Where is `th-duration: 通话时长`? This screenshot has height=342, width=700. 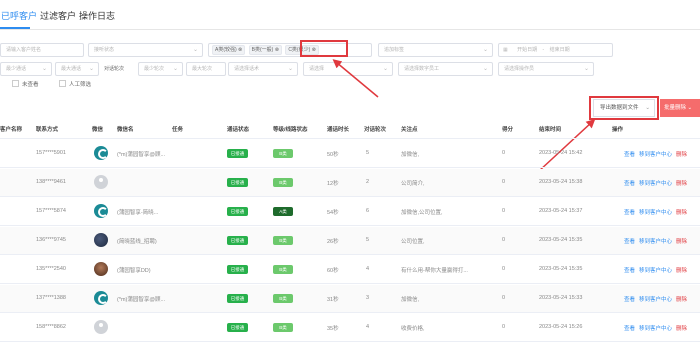
th-duration: 通话时长 is located at coordinates (338, 130).